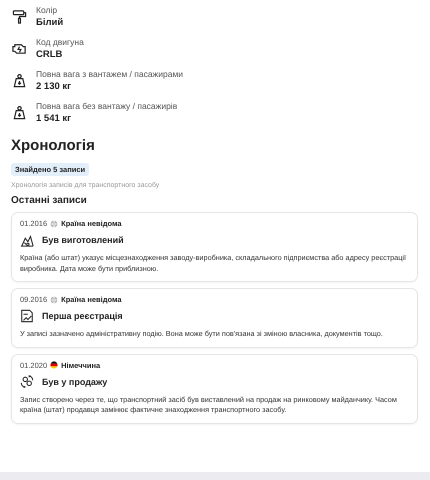 This screenshot has width=430, height=480. Describe the element at coordinates (75, 381) in the screenshot. I see `record-title: Був у продажу` at that location.